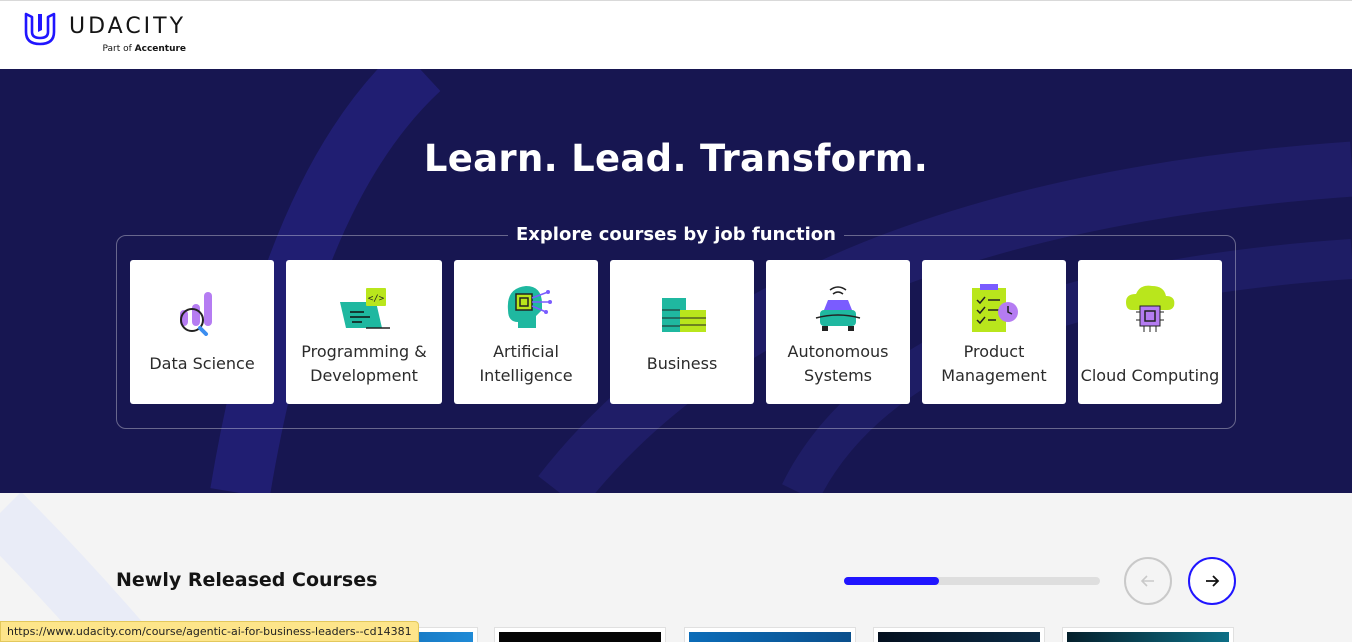 The image size is (1352, 642). What do you see at coordinates (972, 581) in the screenshot?
I see `carousel-progress` at bounding box center [972, 581].